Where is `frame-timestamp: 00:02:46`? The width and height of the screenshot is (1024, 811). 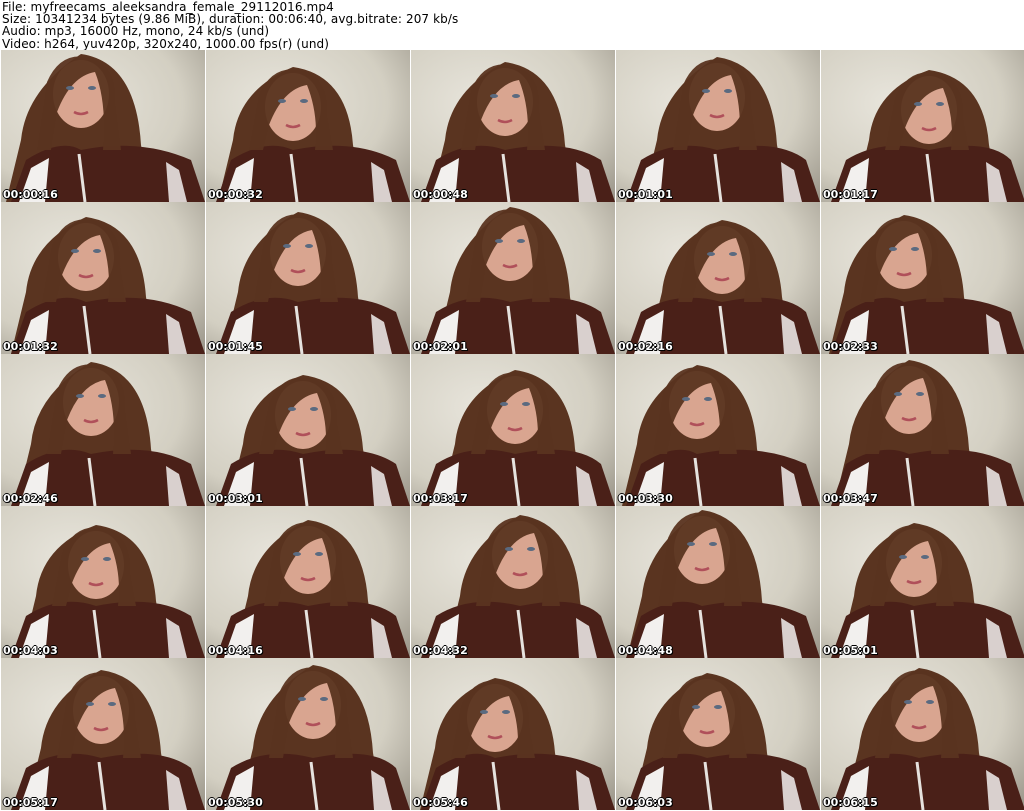 frame-timestamp: 00:02:46 is located at coordinates (30, 498).